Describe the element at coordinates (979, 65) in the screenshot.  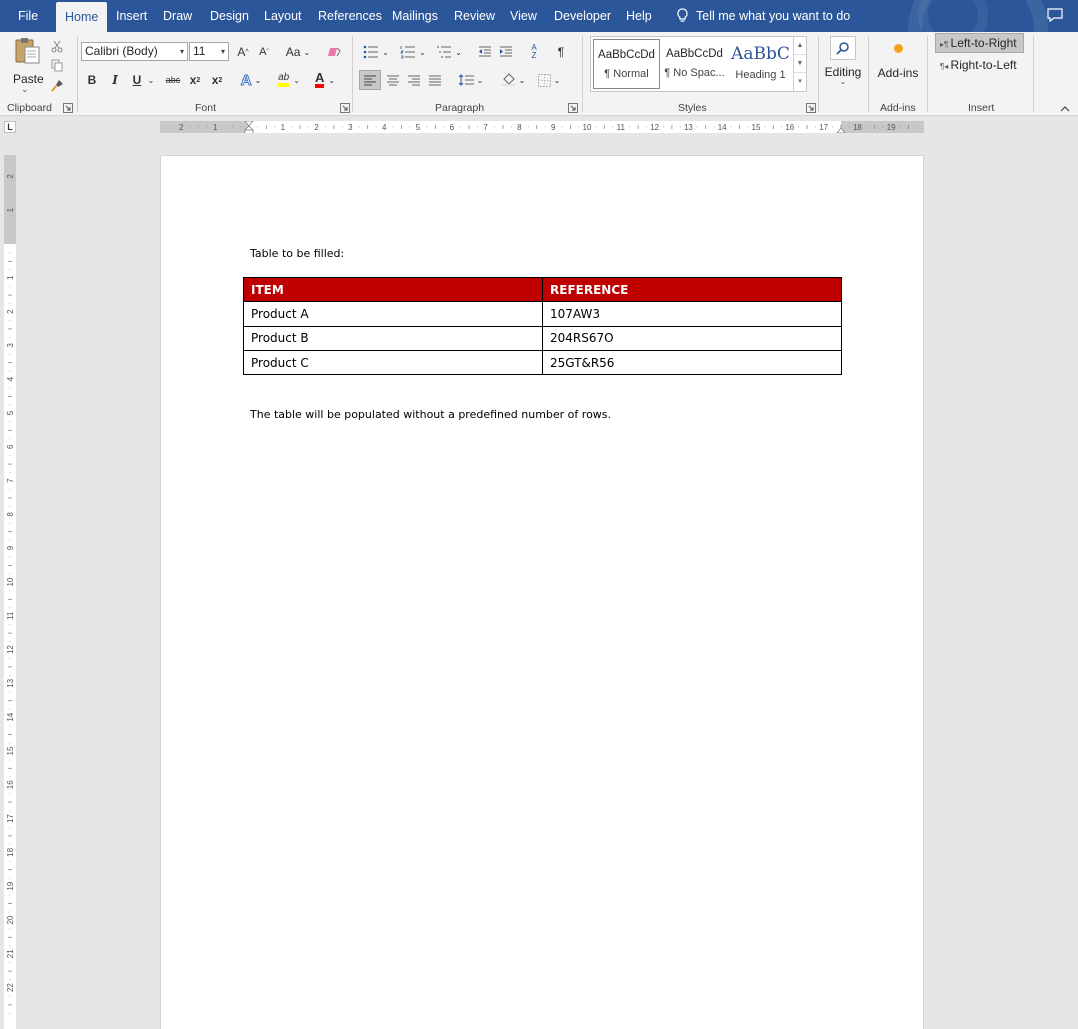
I see `right-to-left-button: ¶◂ Right-to-Left` at that location.